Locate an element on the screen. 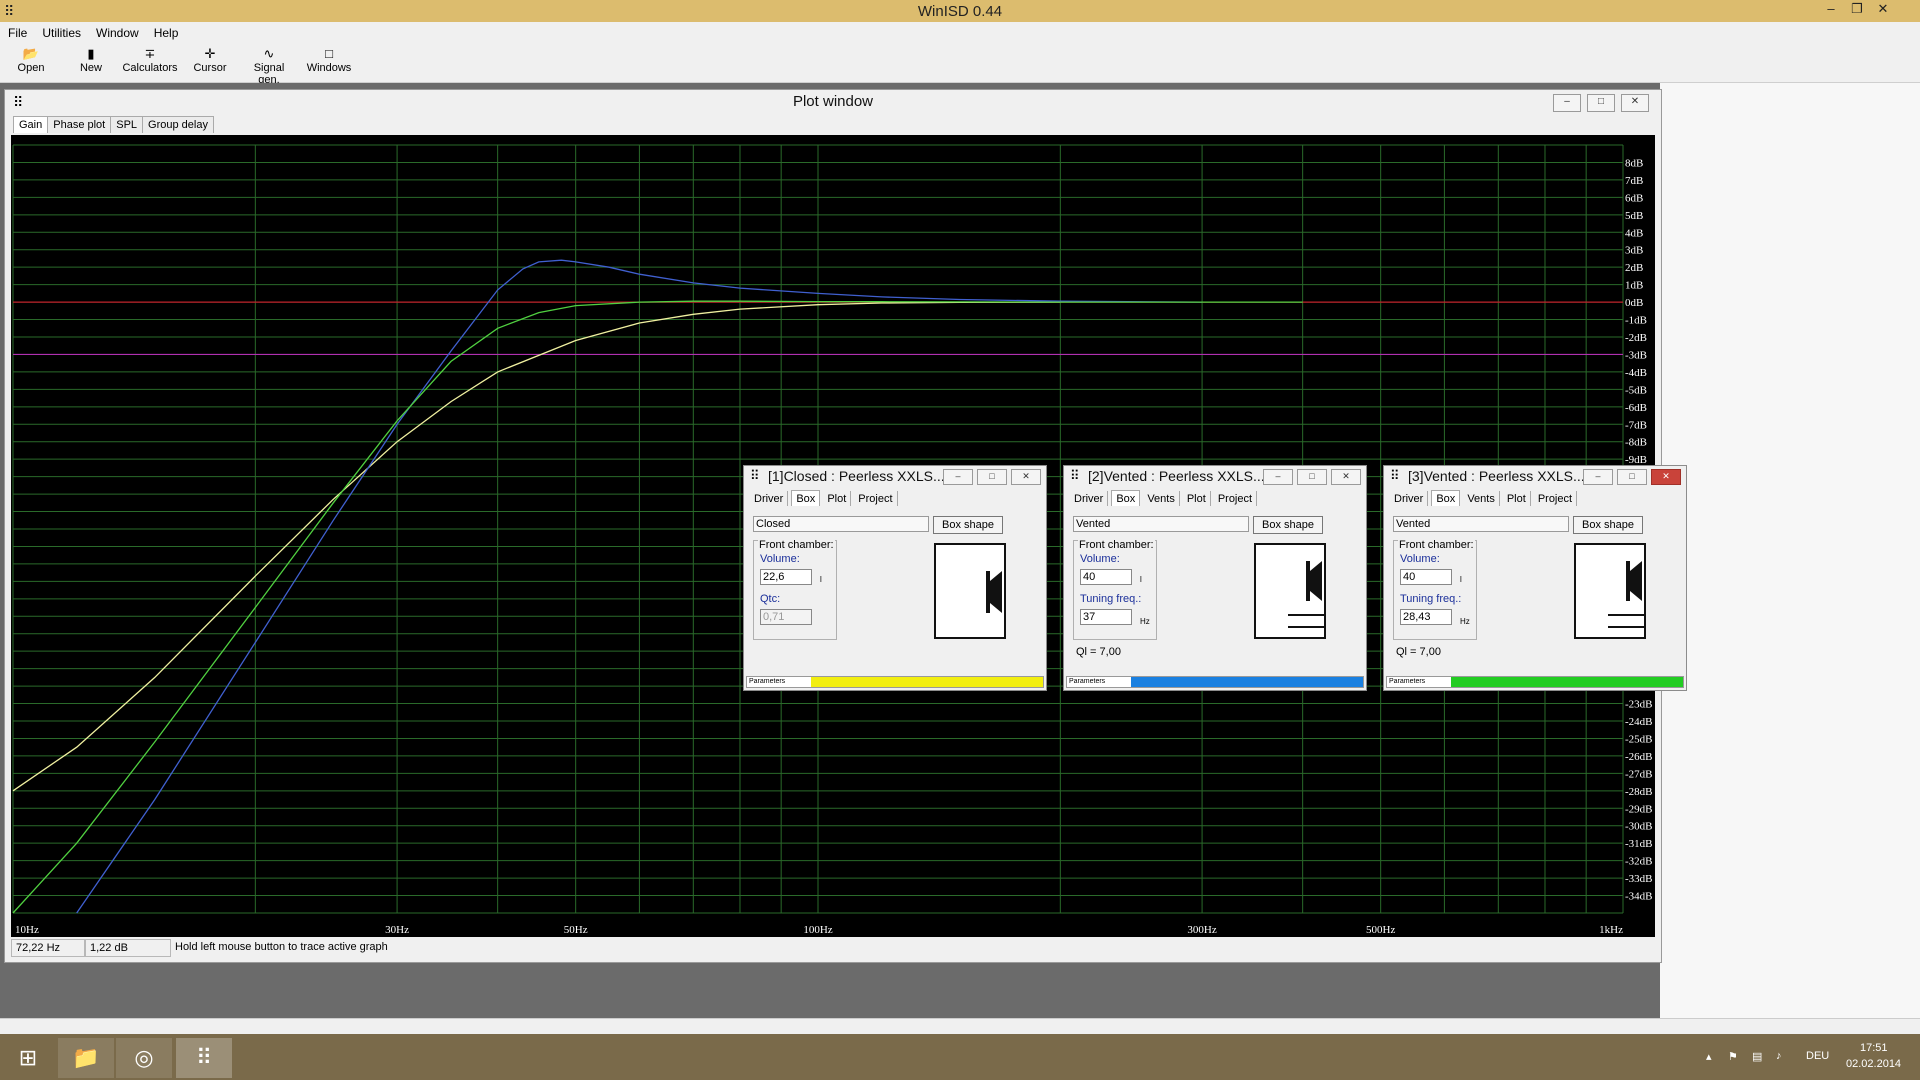 Image resolution: width=1920 pixels, height=1080 pixels. signal-gen-button: ∿ Signal gen. is located at coordinates (269, 66).